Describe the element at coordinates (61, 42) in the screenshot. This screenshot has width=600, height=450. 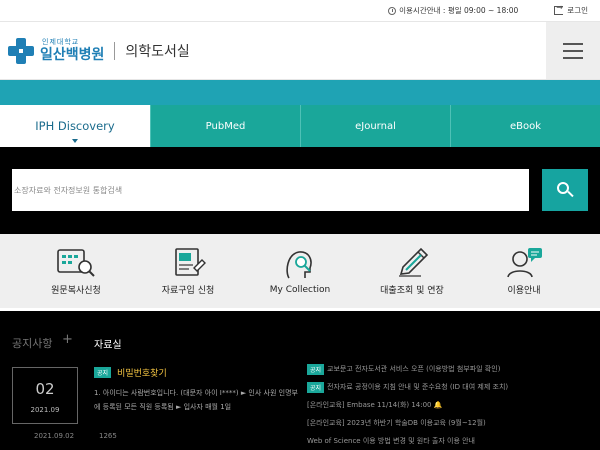
I see `logo-university: 인제대학교` at that location.